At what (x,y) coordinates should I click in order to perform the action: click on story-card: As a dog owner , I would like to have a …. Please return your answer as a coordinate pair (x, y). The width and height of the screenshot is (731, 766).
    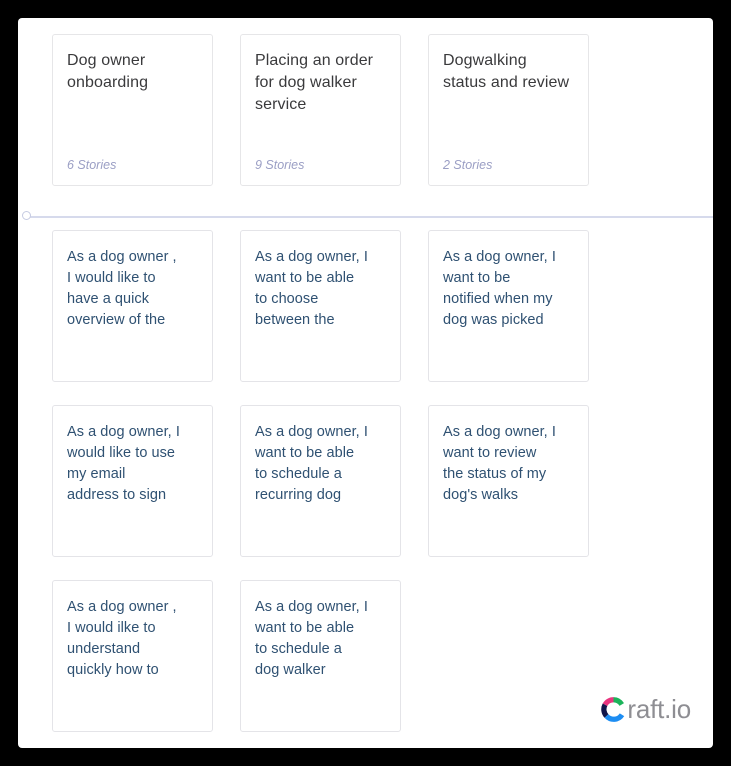
    Looking at the image, I should click on (132, 306).